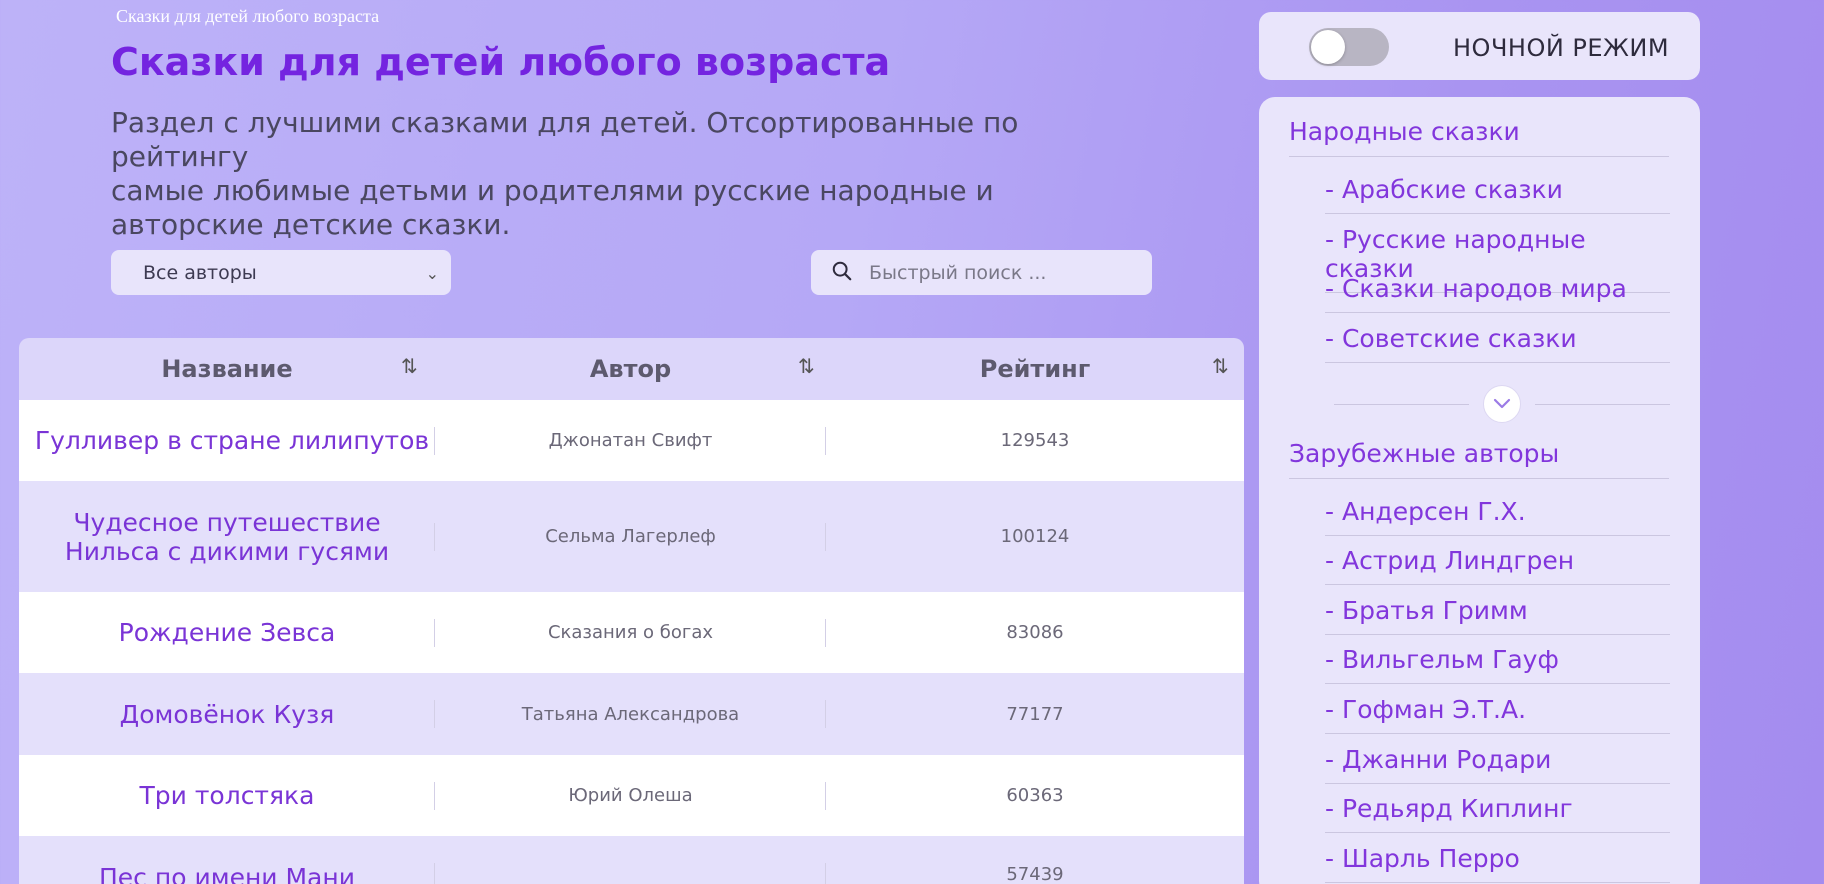 This screenshot has width=1824, height=884. Describe the element at coordinates (1035, 714) in the screenshot. I see `tale-rating: 77177` at that location.